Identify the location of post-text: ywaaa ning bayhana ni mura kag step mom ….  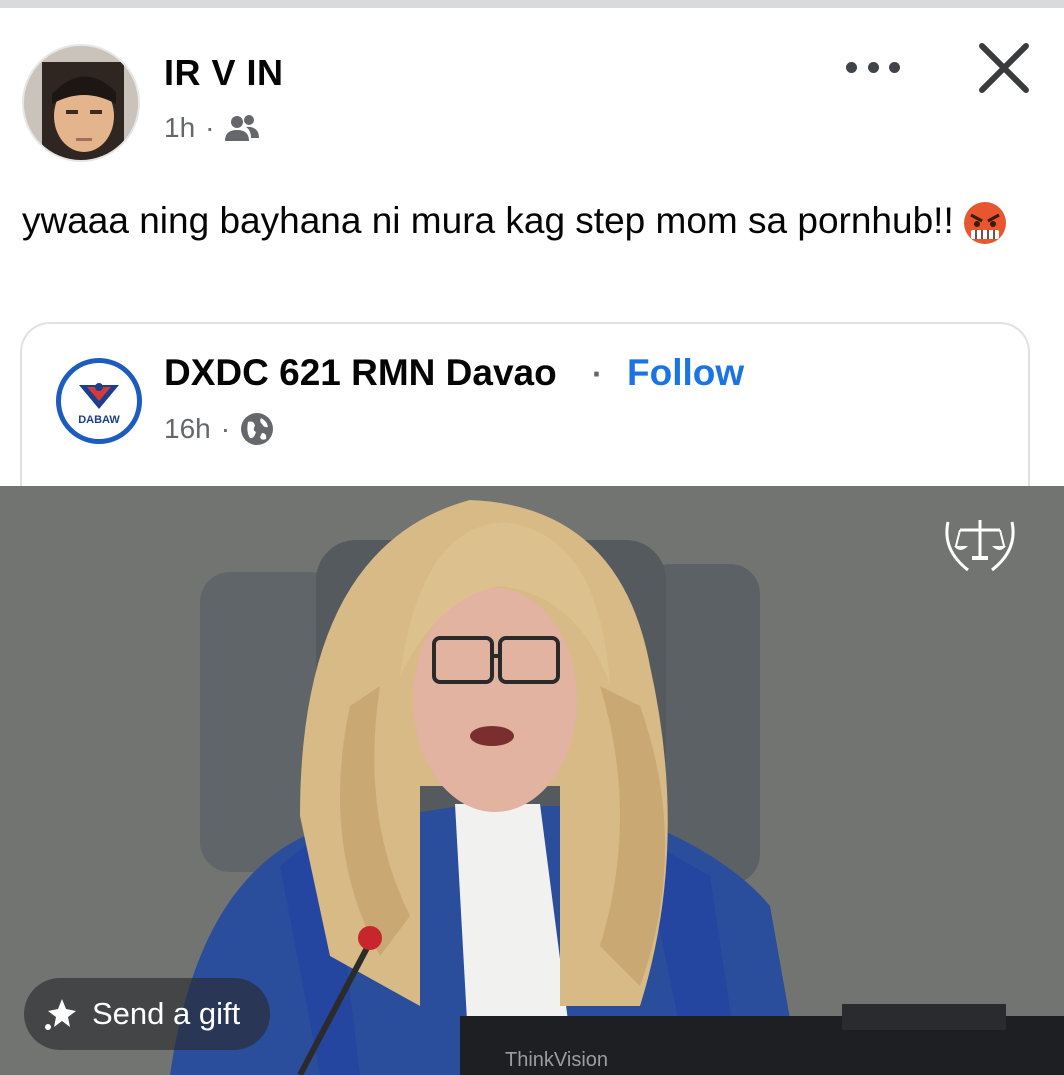
(488, 220).